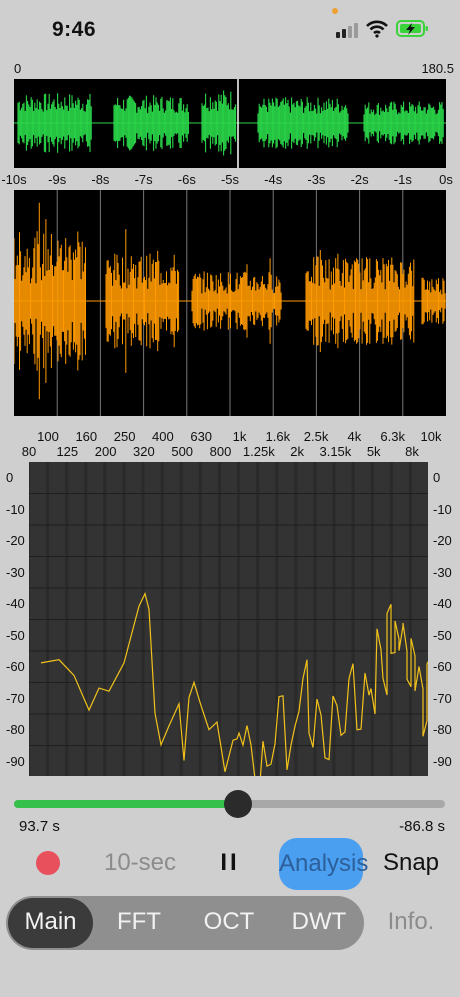 This screenshot has height=997, width=460. Describe the element at coordinates (442, 540) in the screenshot. I see `db-label: -20` at that location.